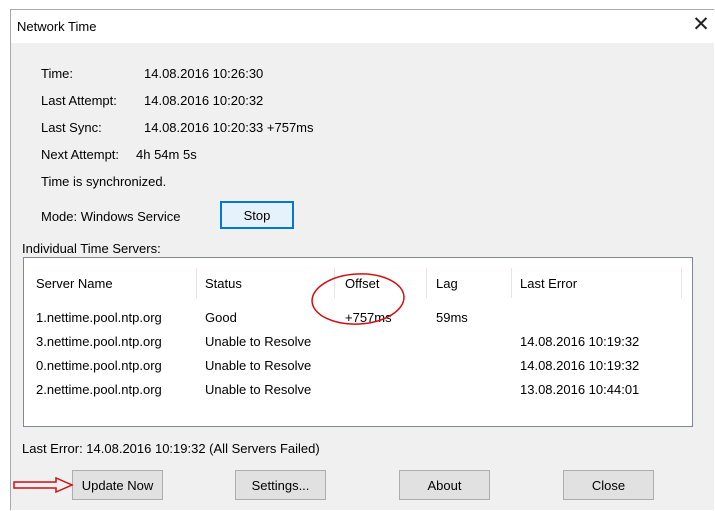 The width and height of the screenshot is (715, 511). Describe the element at coordinates (358, 299) in the screenshot. I see `offset-highlight-ellipse` at that location.